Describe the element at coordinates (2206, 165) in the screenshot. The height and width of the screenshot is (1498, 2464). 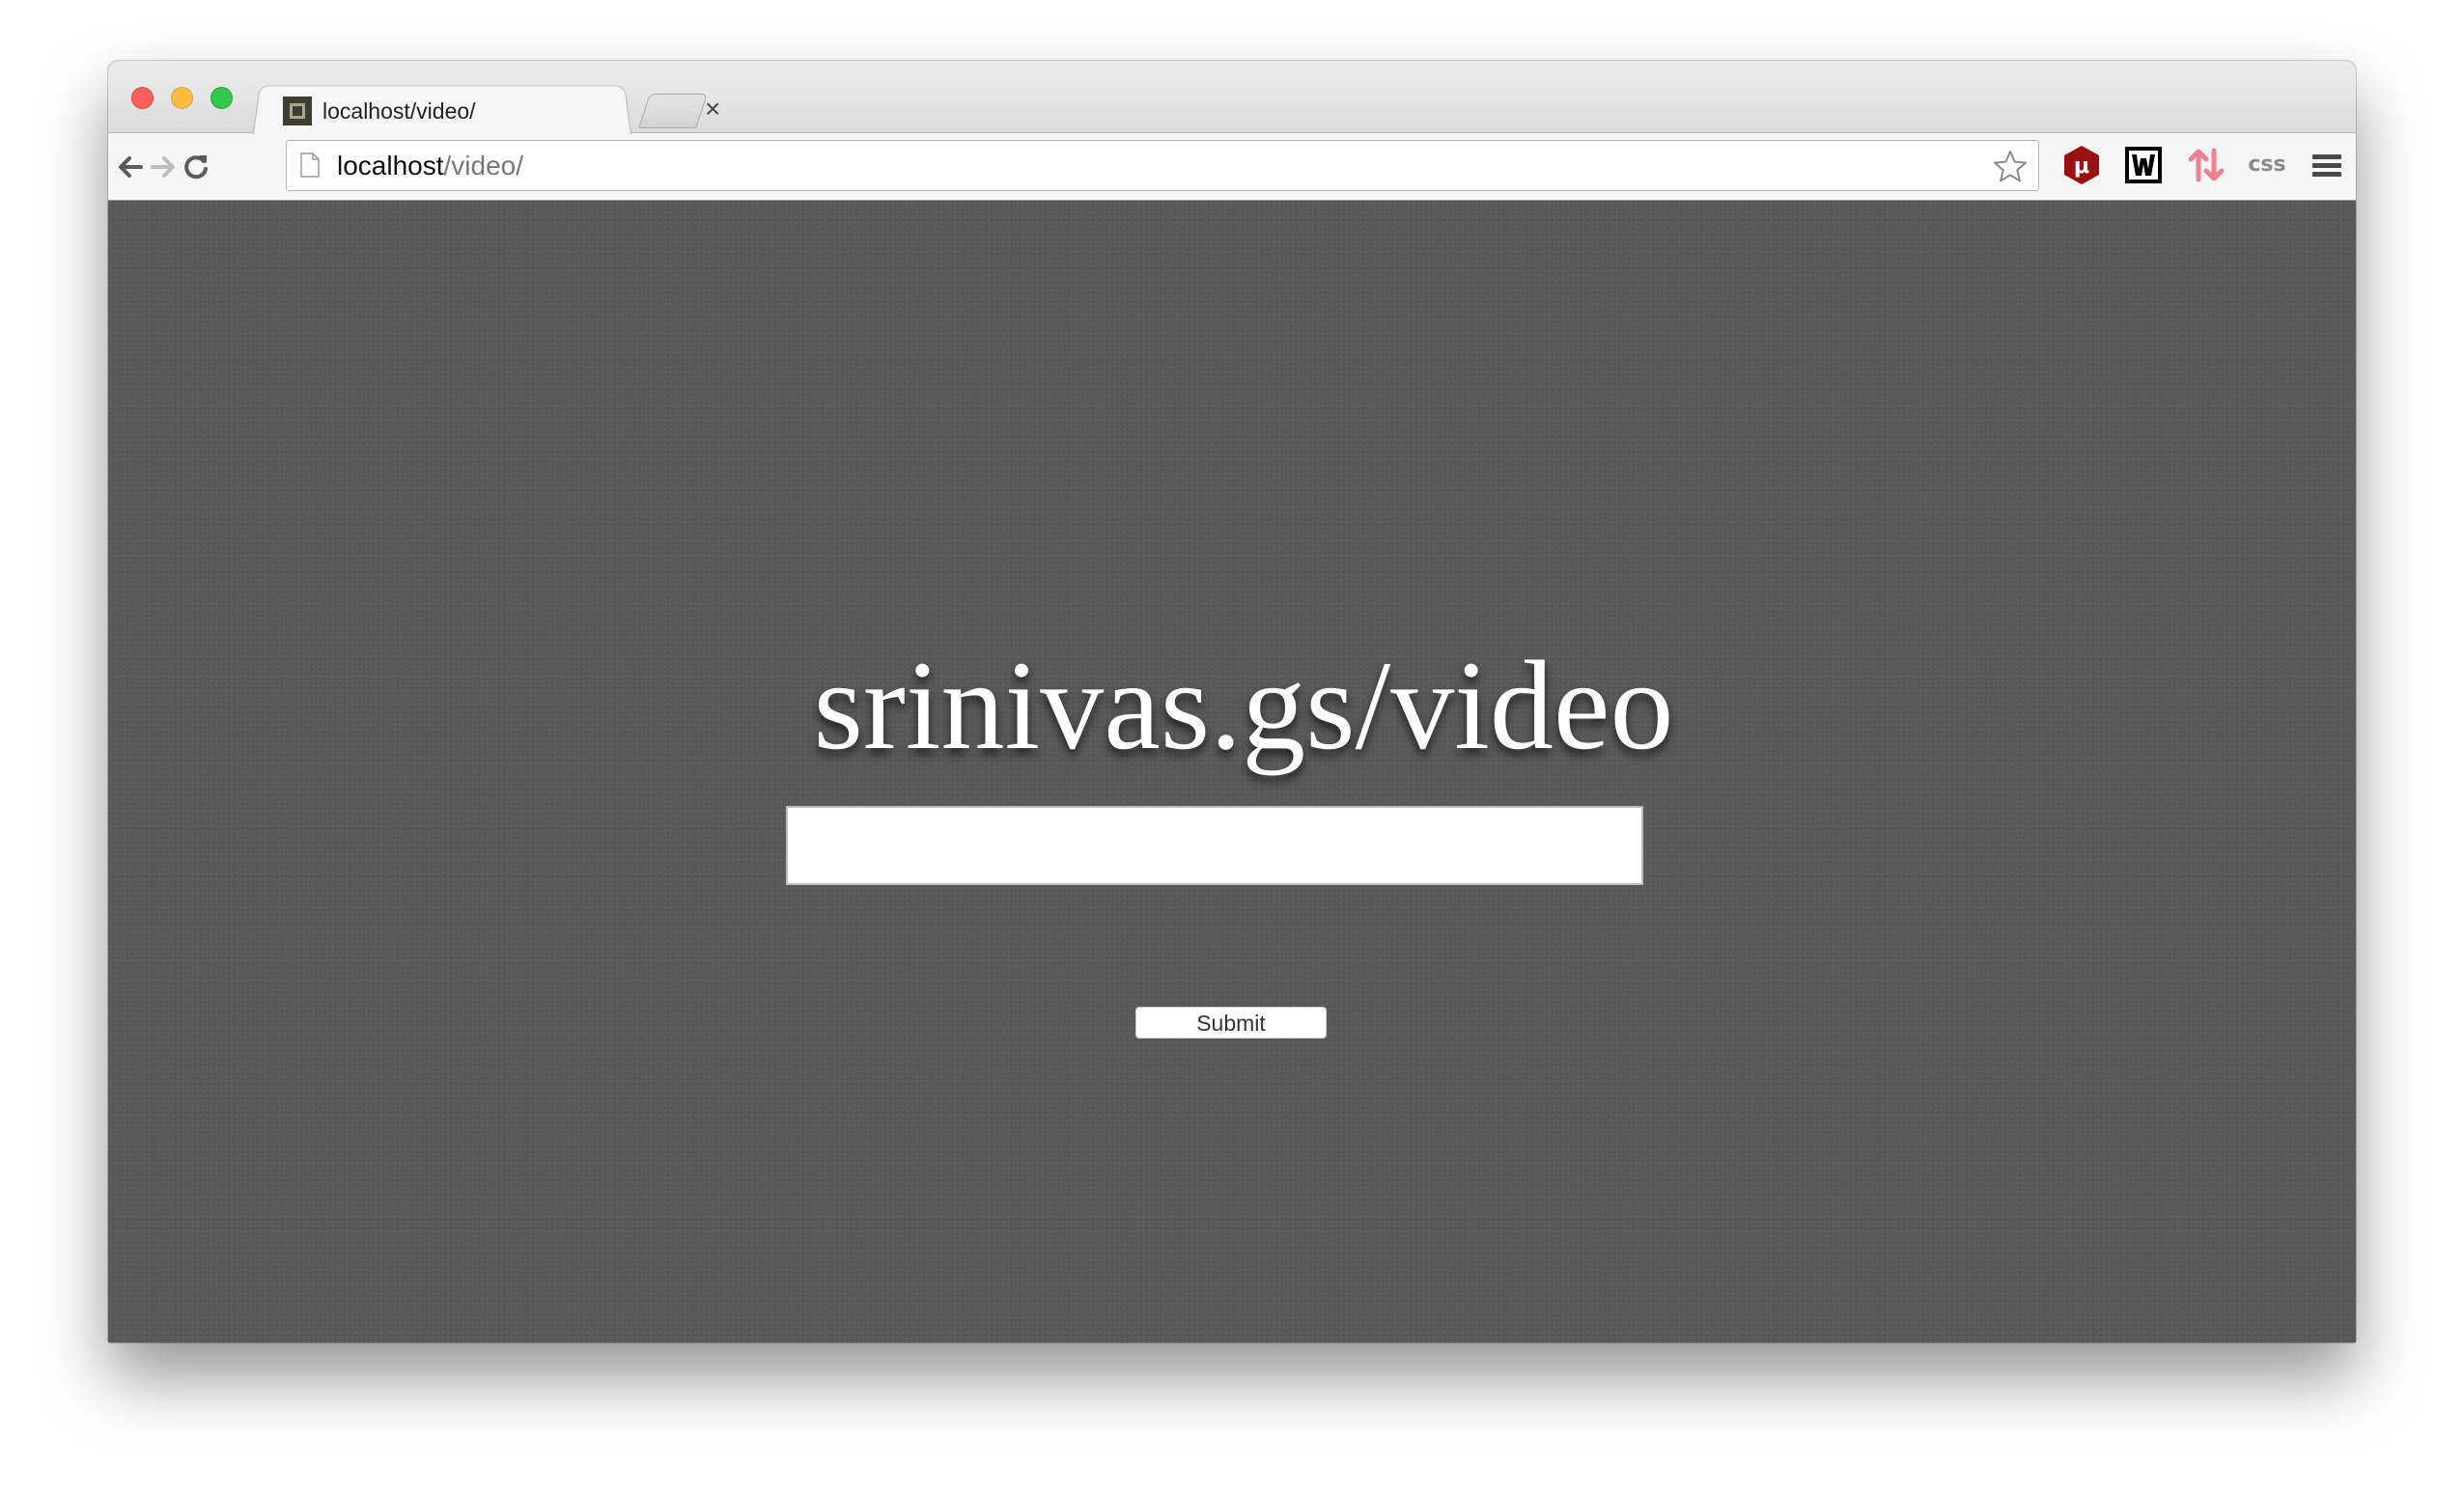
I see `transfer-arrows-icon` at that location.